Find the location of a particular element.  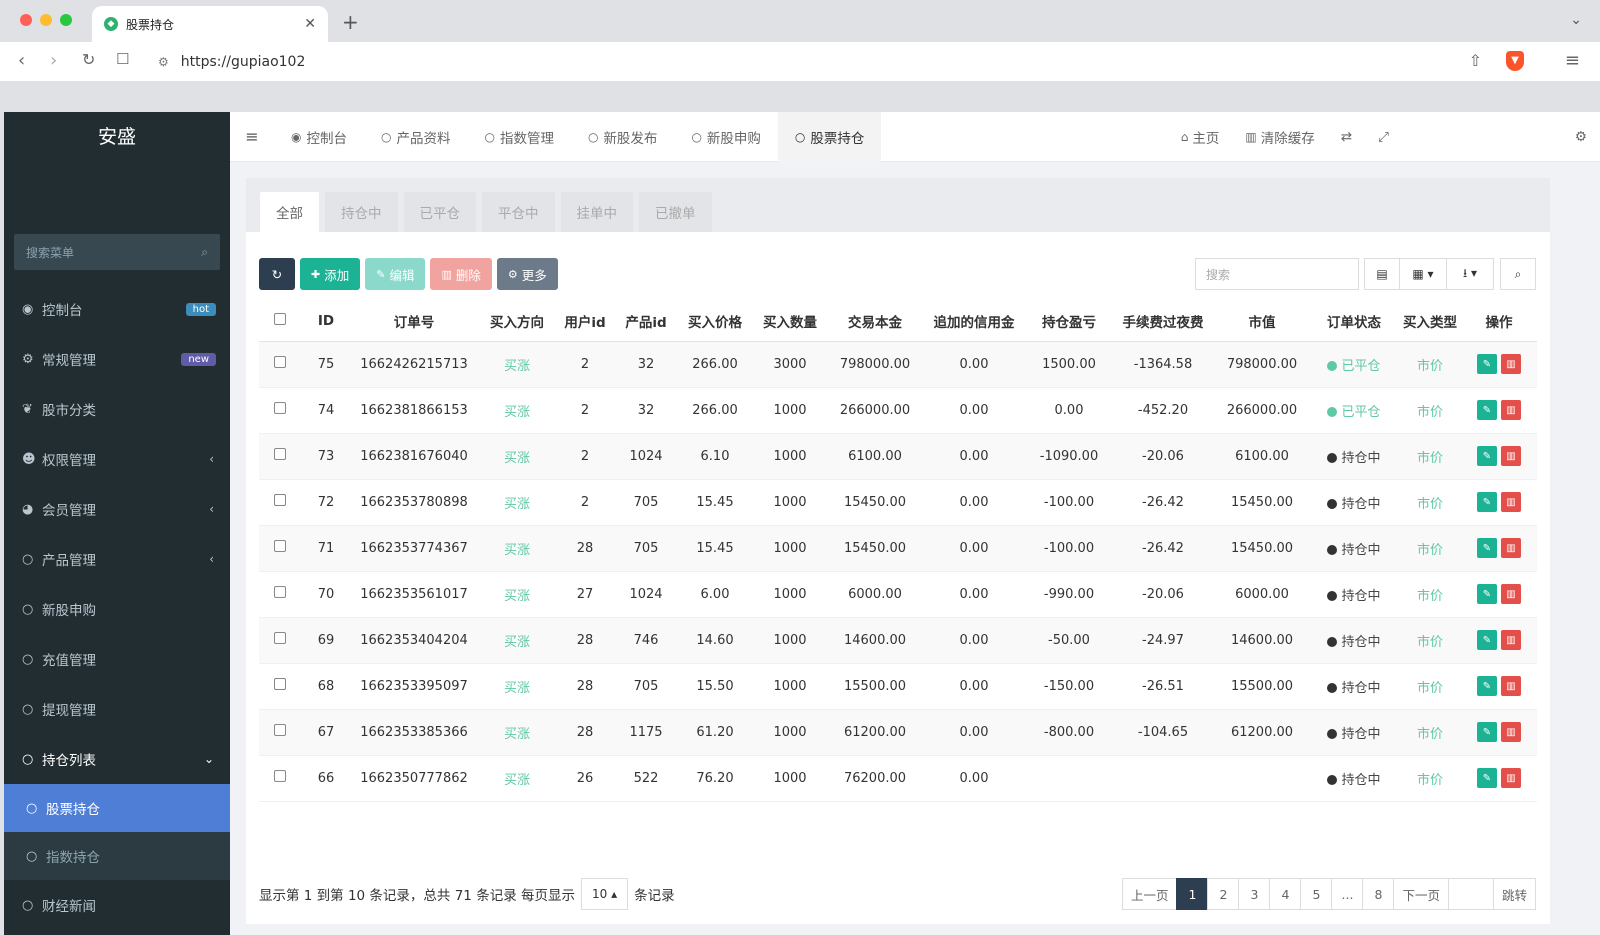

col-price: 买入价格 is located at coordinates (715, 321).